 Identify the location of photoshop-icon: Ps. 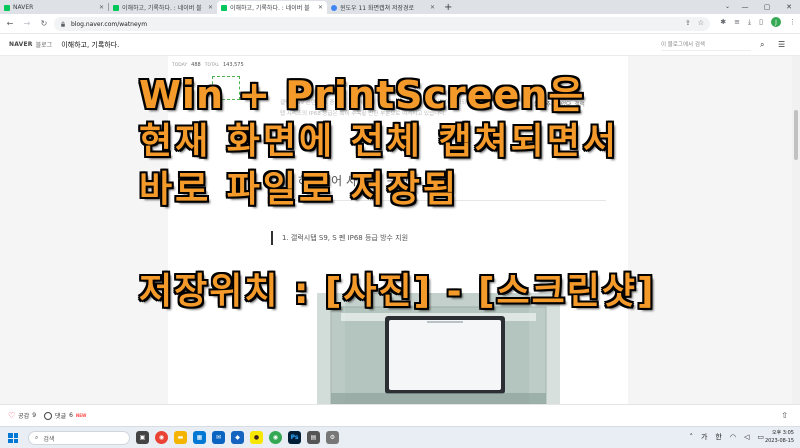
(294, 437).